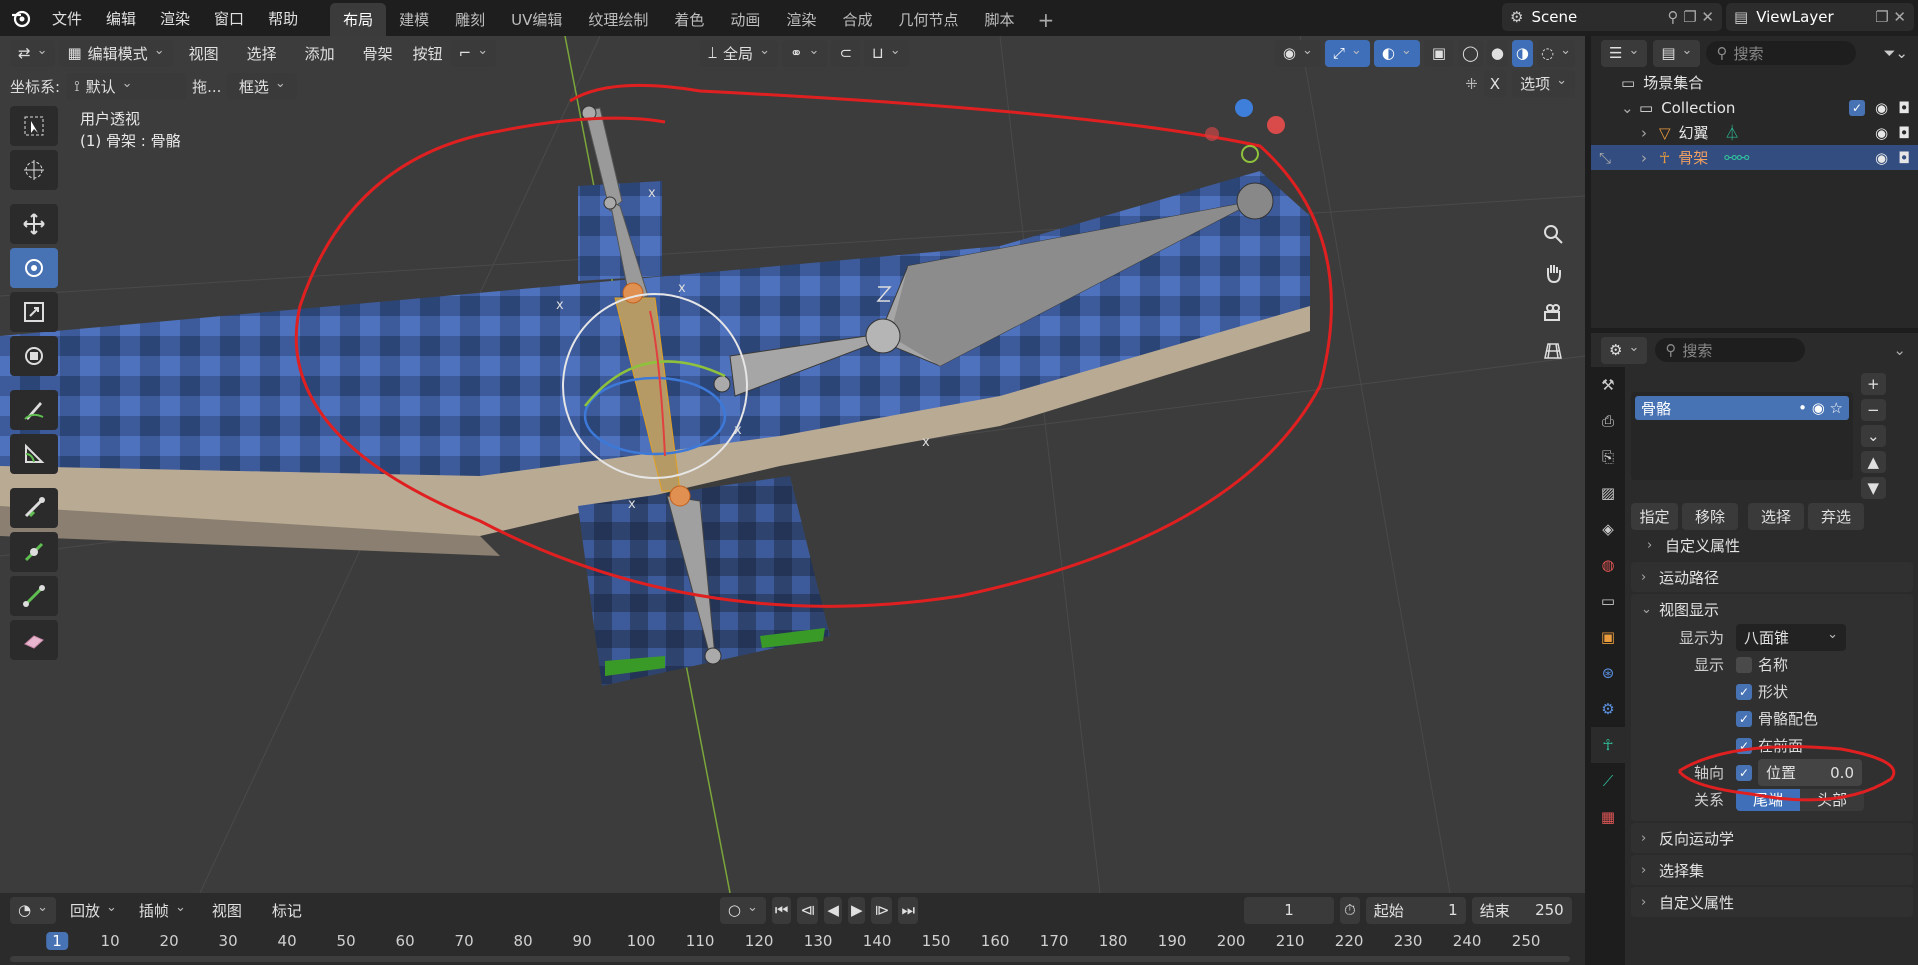 The image size is (1918, 965). What do you see at coordinates (908, 910) in the screenshot?
I see `jump-end-icon: ⏭` at bounding box center [908, 910].